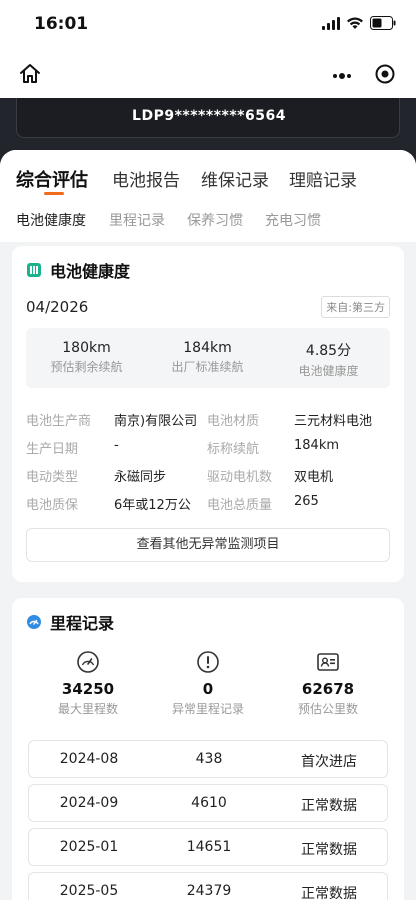 The width and height of the screenshot is (416, 900). Describe the element at coordinates (61, 24) in the screenshot. I see `status-time: 16:01` at that location.